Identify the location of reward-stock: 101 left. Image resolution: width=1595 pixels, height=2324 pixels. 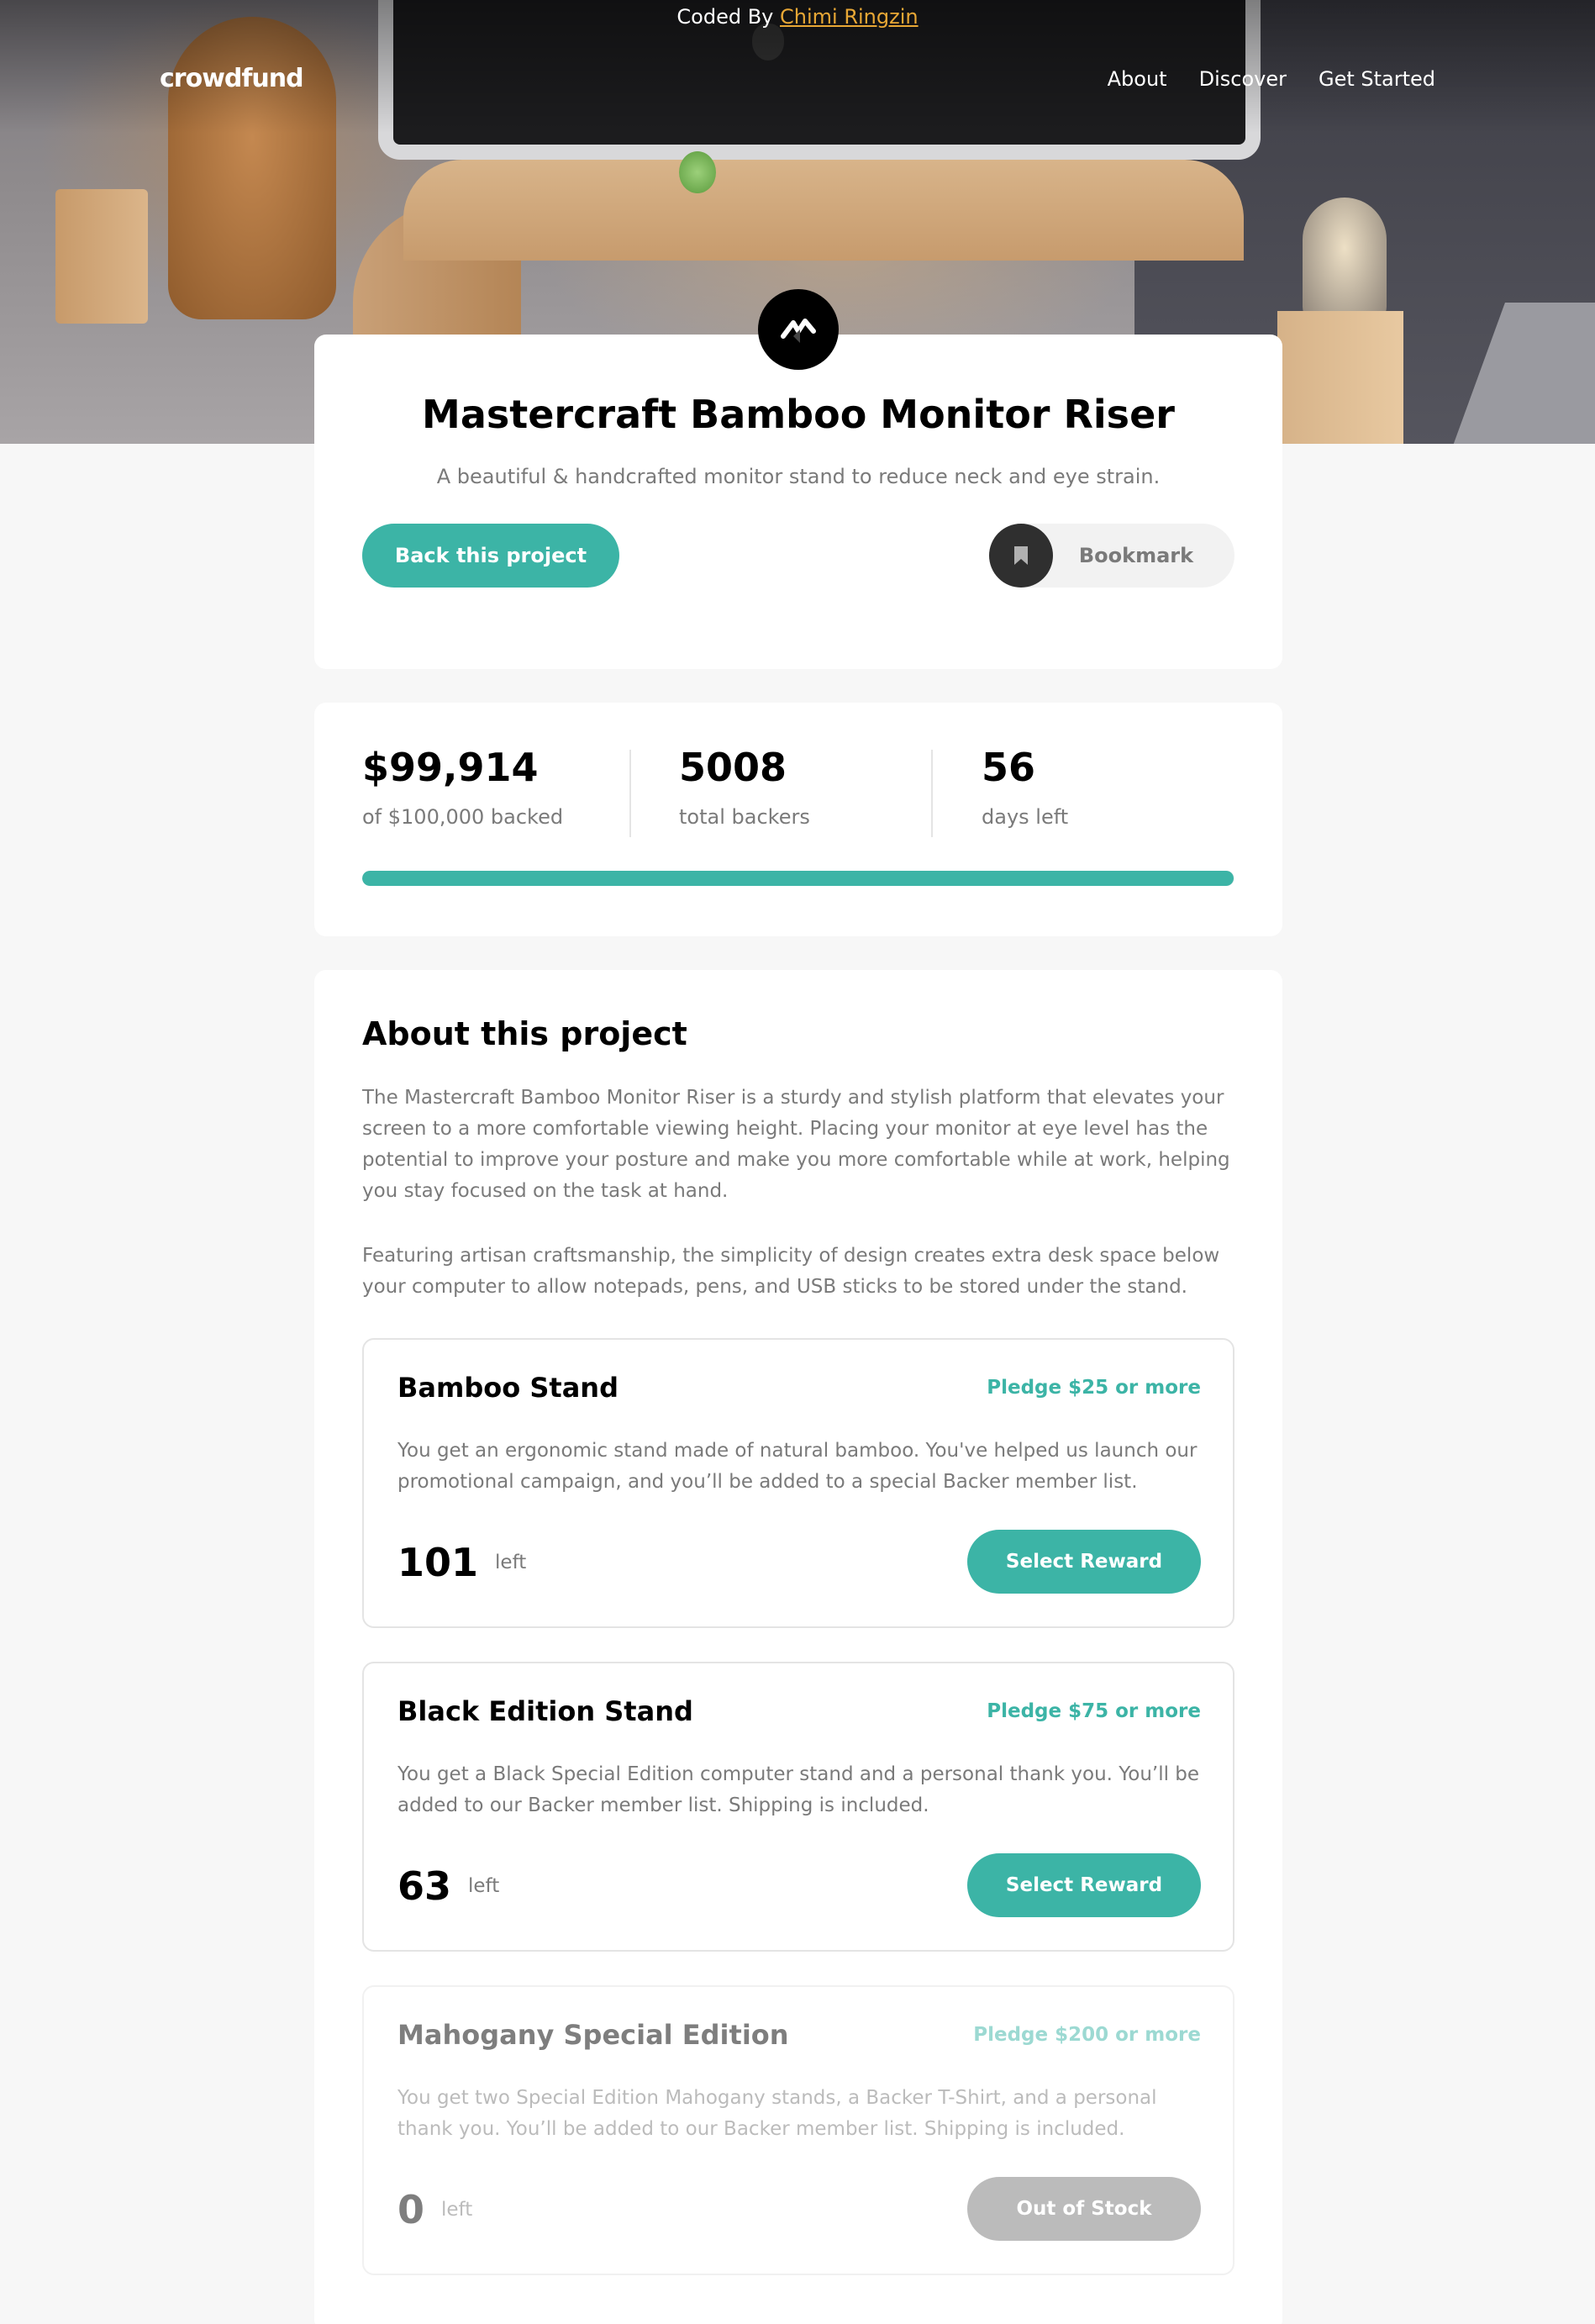
(461, 1562).